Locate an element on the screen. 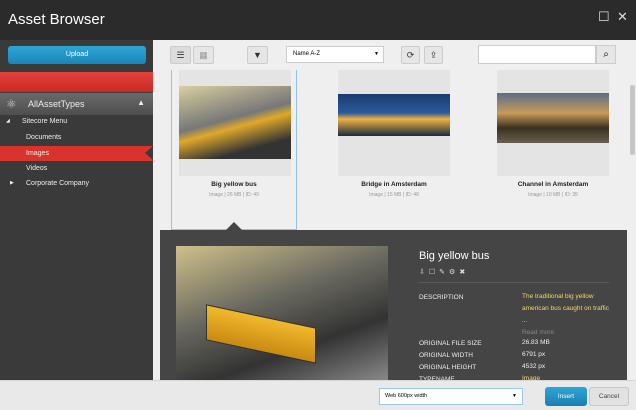  detail-key: DESCRIPTION is located at coordinates (441, 297).